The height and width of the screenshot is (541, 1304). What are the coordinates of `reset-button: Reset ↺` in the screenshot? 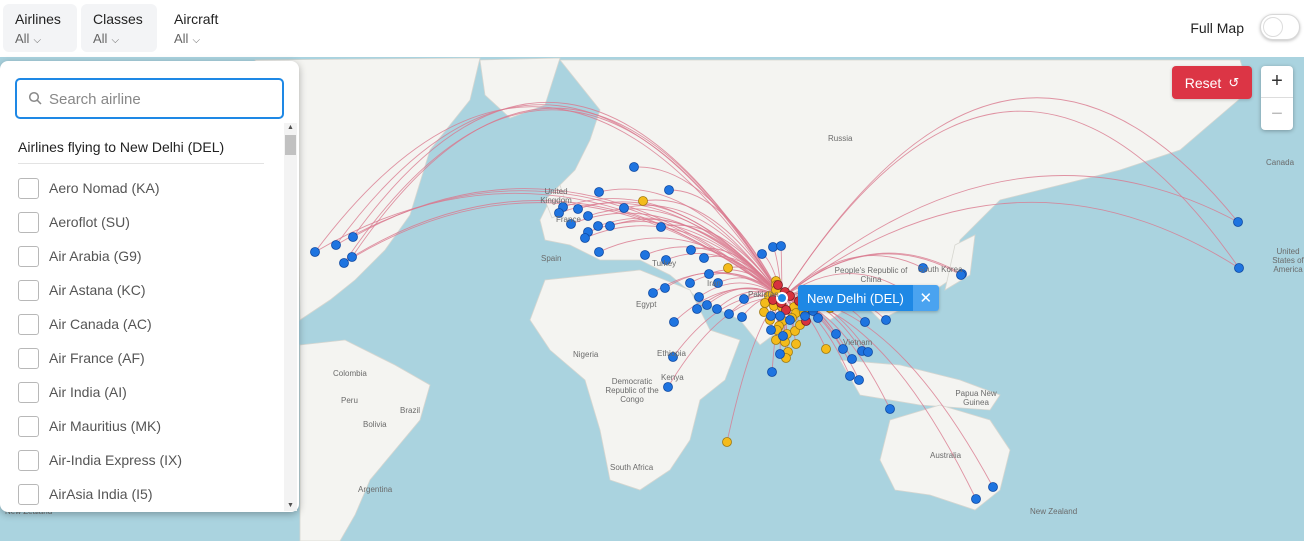 It's located at (1212, 82).